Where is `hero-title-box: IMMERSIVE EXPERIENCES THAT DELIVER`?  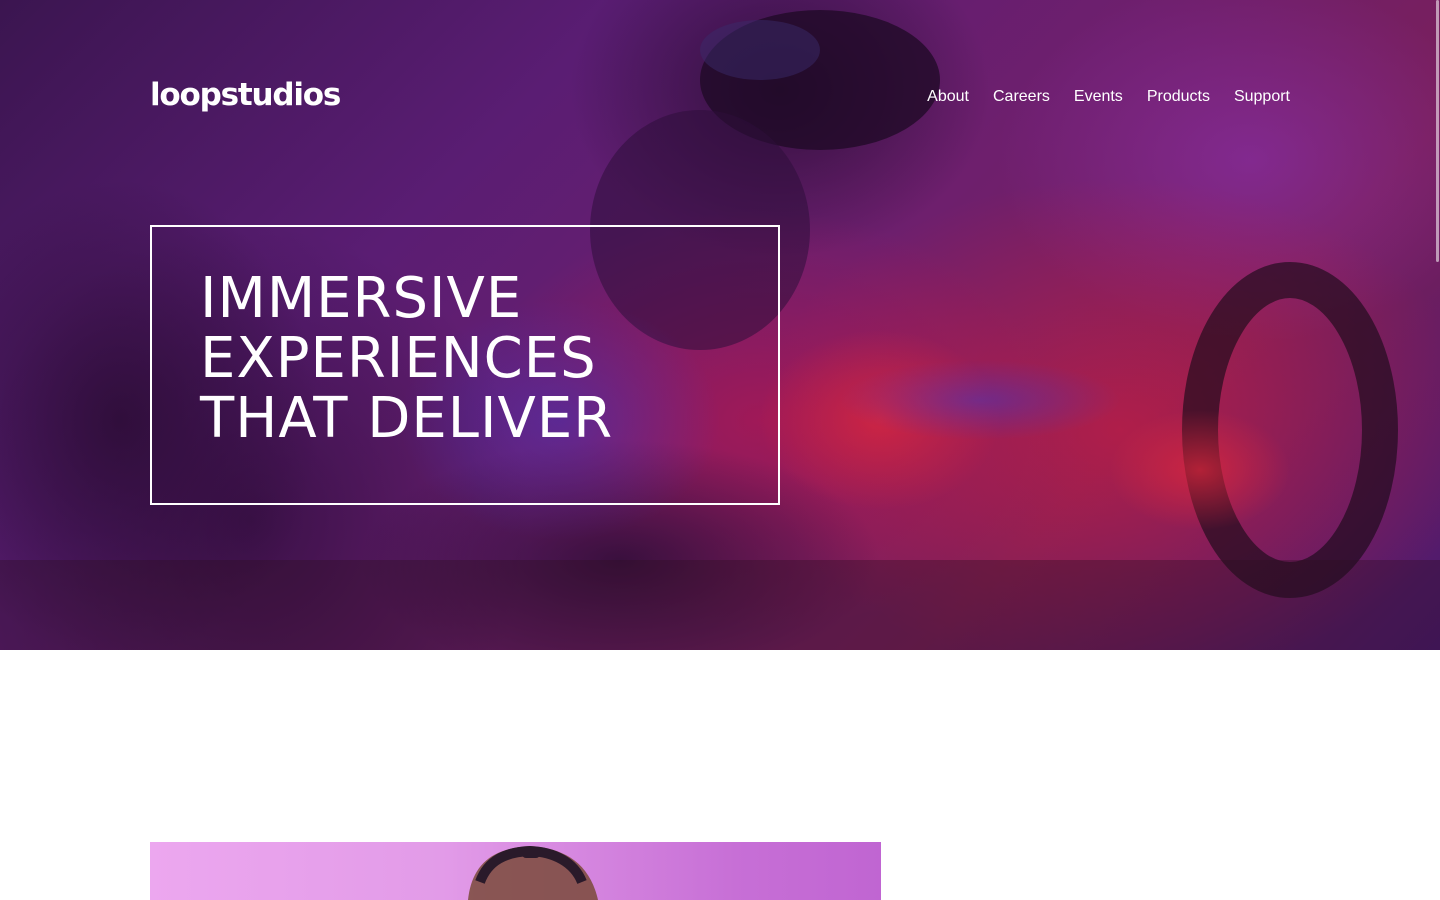 hero-title-box: IMMERSIVE EXPERIENCES THAT DELIVER is located at coordinates (465, 365).